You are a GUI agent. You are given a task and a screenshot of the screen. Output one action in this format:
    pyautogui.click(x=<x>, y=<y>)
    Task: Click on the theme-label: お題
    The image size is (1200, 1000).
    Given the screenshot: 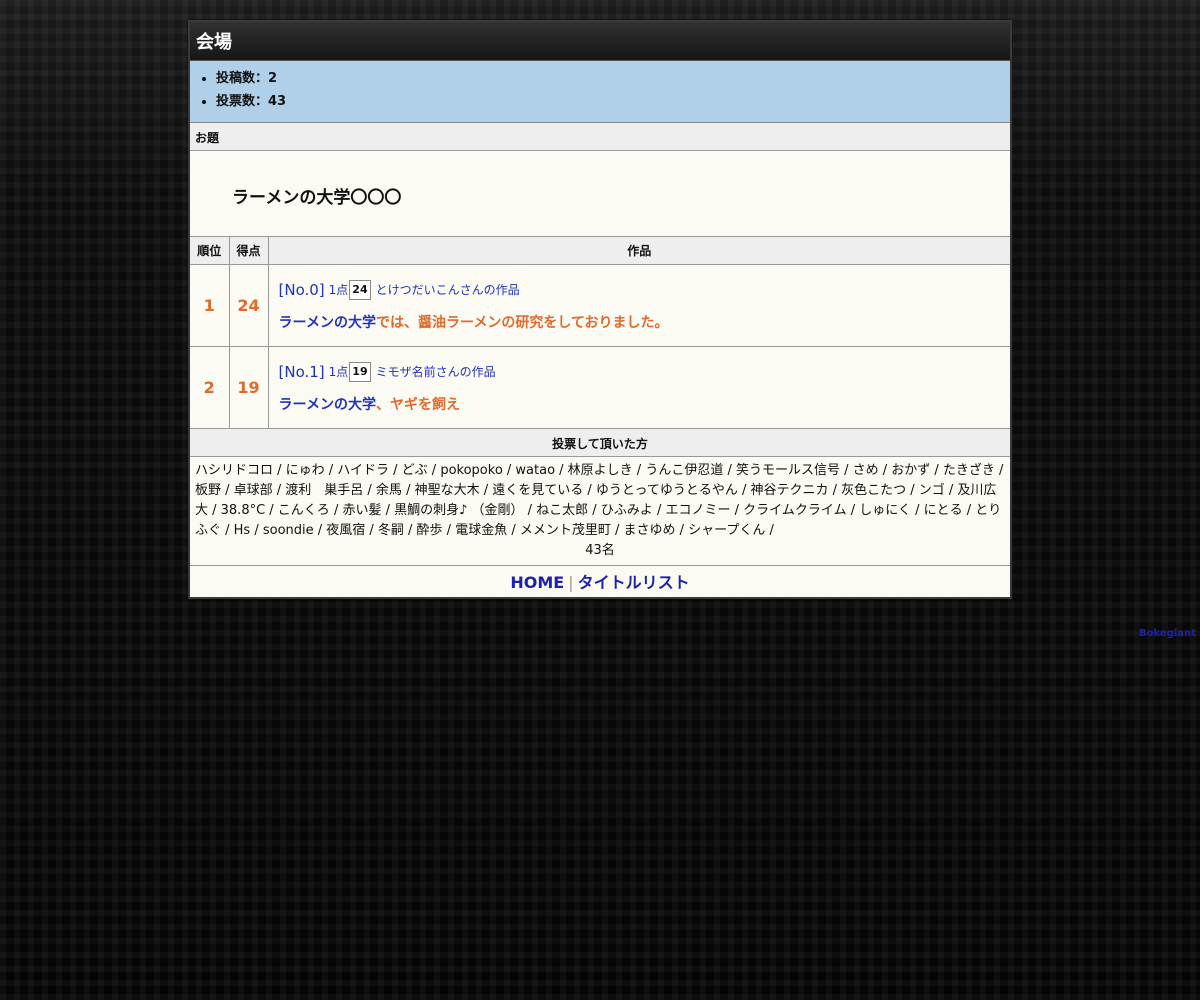 What is the action you would take?
    pyautogui.click(x=600, y=137)
    